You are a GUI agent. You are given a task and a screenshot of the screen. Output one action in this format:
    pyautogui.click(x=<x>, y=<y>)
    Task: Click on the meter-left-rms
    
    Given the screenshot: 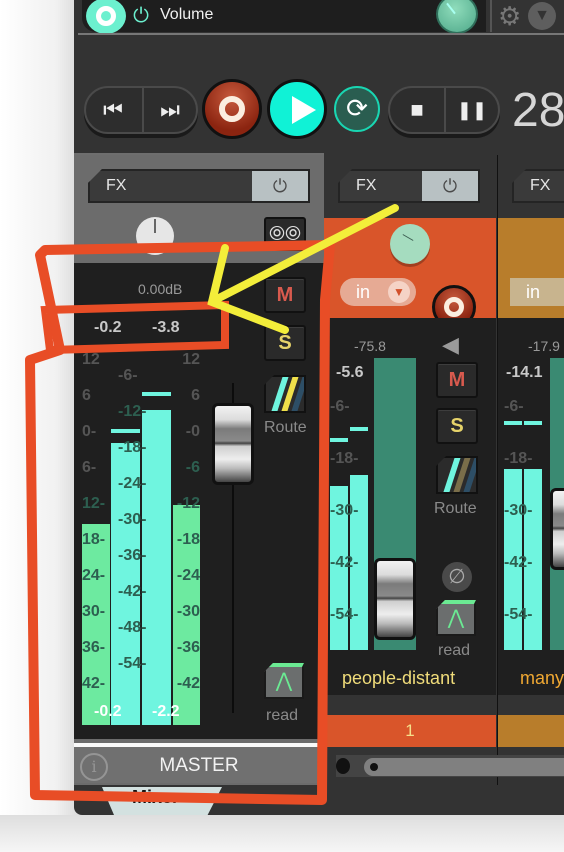 What is the action you would take?
    pyautogui.click(x=96, y=624)
    